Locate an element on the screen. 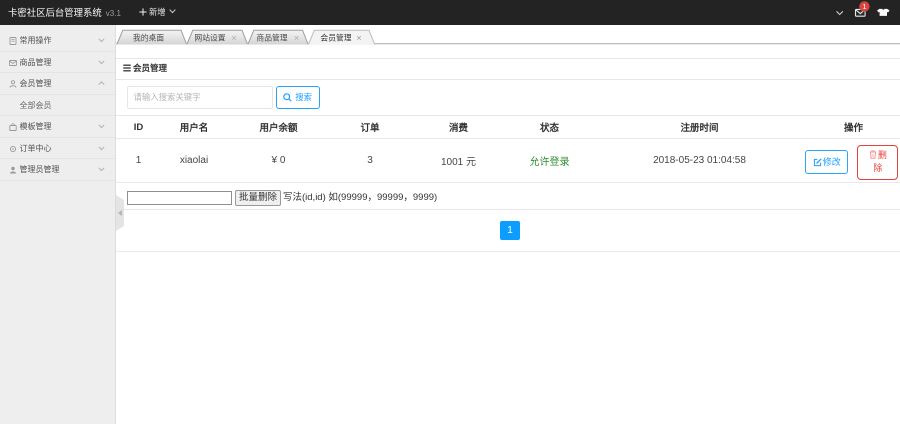  svg-text: 1 is located at coordinates (864, 6).